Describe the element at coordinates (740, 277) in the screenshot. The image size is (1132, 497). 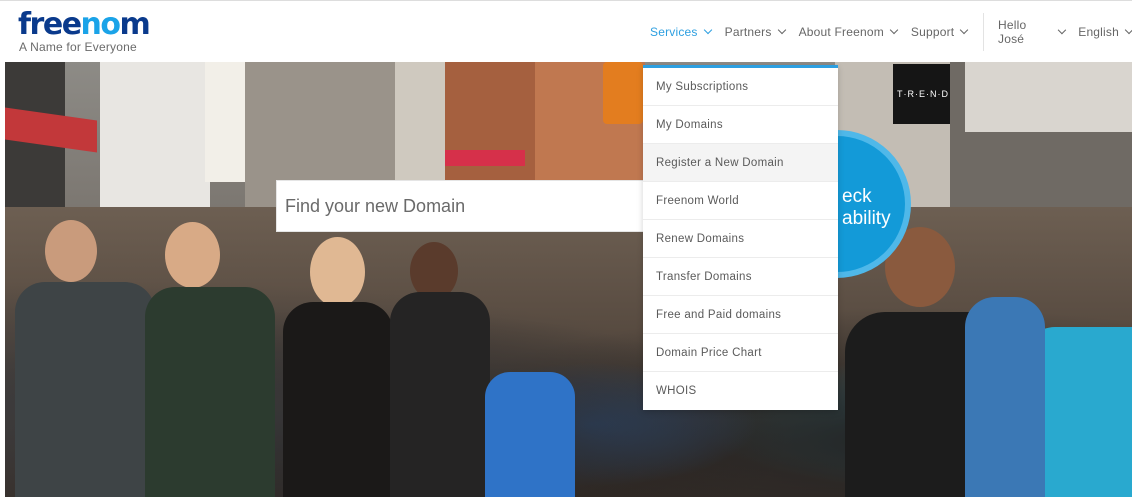
I see `menu-item-transfer-domains: Transfer Domains` at that location.